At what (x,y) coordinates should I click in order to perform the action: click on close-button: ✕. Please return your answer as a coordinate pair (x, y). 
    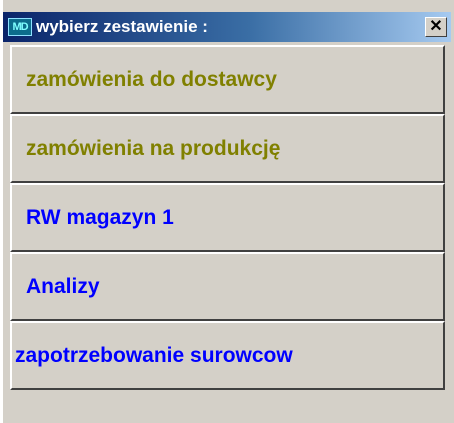
    Looking at the image, I should click on (436, 27).